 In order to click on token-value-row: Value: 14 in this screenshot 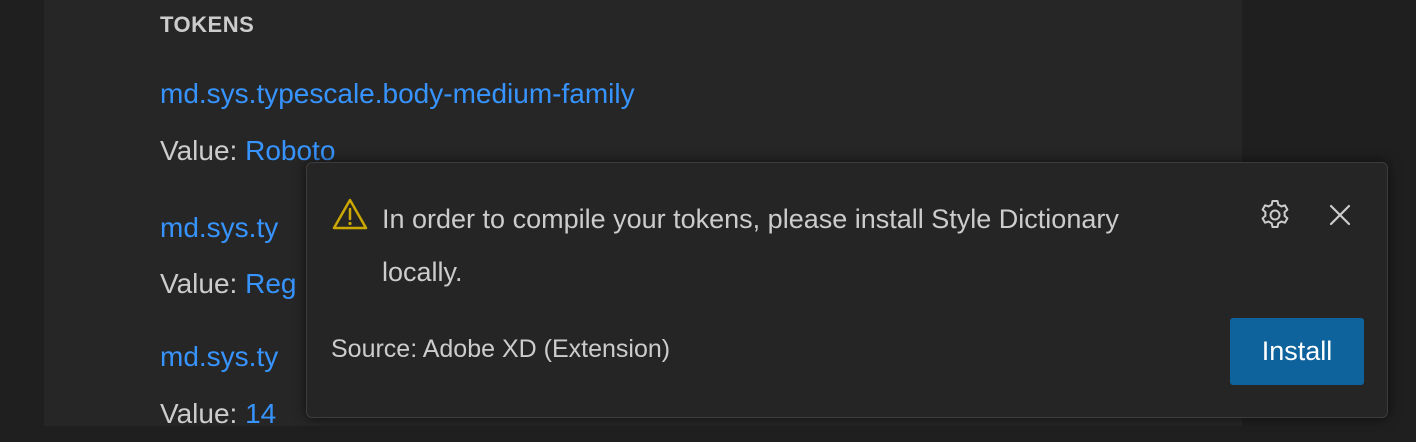, I will do `click(218, 414)`.